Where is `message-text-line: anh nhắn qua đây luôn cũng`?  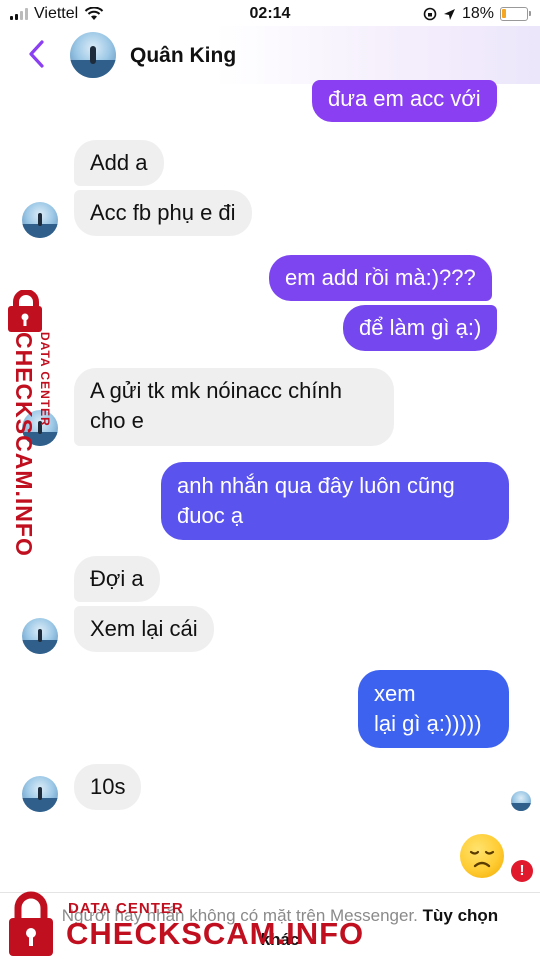 message-text-line: anh nhắn qua đây luôn cũng is located at coordinates (316, 485).